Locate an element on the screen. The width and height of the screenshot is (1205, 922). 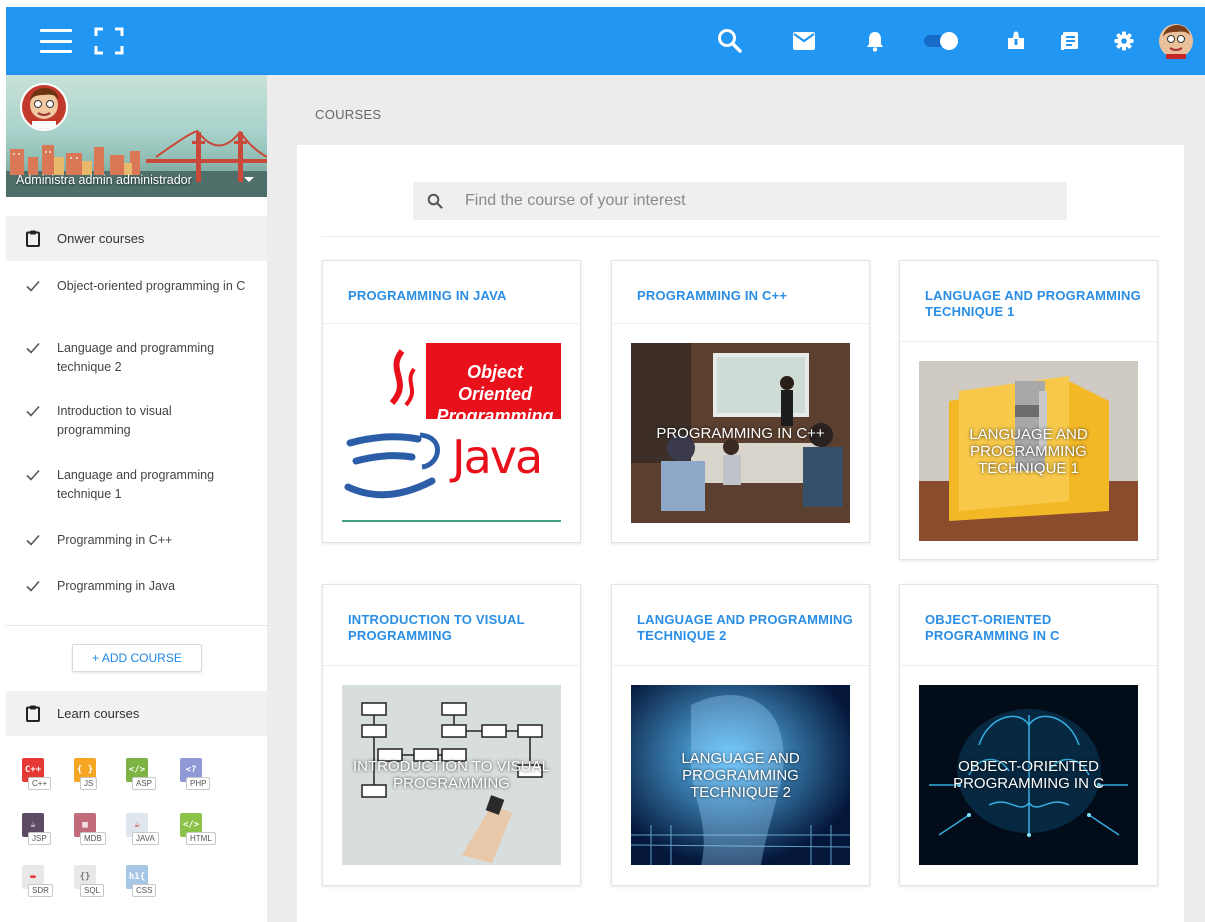
java-word: Java is located at coordinates (497, 457).